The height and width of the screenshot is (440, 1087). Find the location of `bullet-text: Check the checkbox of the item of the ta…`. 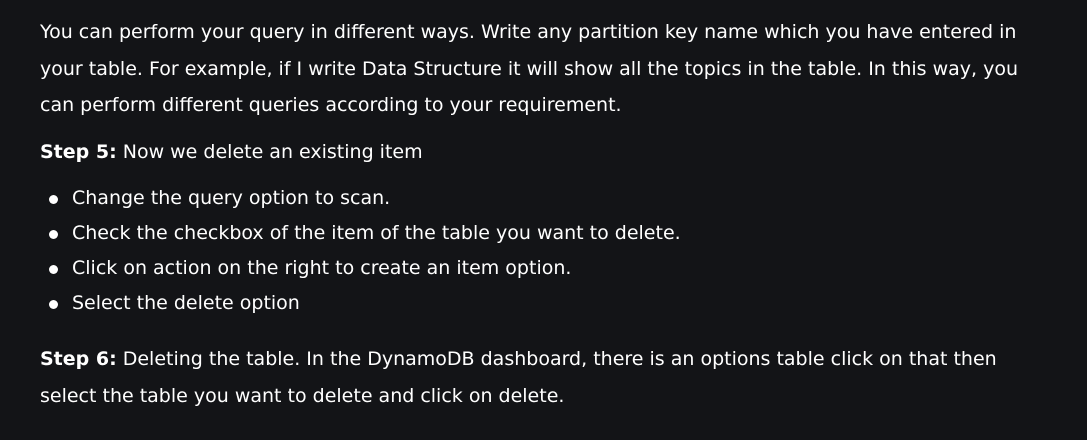

bullet-text: Check the checkbox of the item of the ta… is located at coordinates (376, 233).